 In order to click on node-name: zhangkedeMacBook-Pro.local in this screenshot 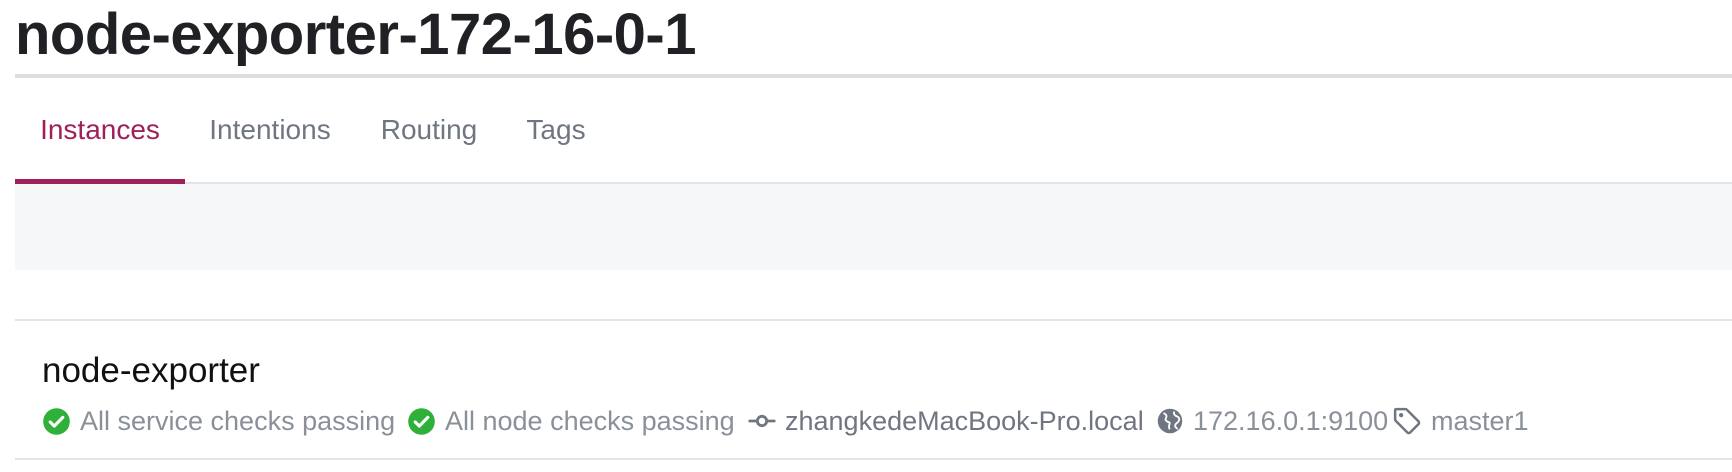, I will do `click(946, 421)`.